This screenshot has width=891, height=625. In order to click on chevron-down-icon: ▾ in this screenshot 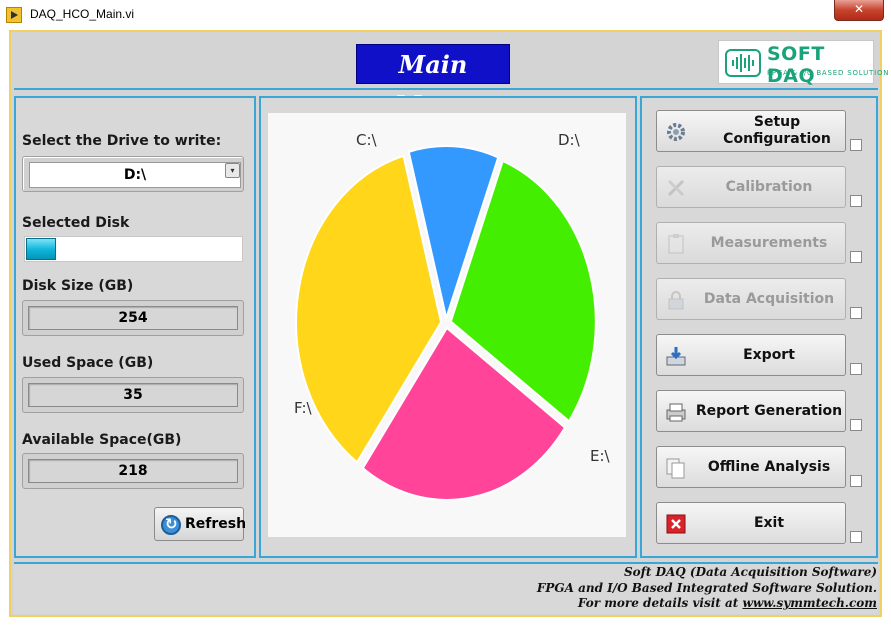, I will do `click(232, 170)`.